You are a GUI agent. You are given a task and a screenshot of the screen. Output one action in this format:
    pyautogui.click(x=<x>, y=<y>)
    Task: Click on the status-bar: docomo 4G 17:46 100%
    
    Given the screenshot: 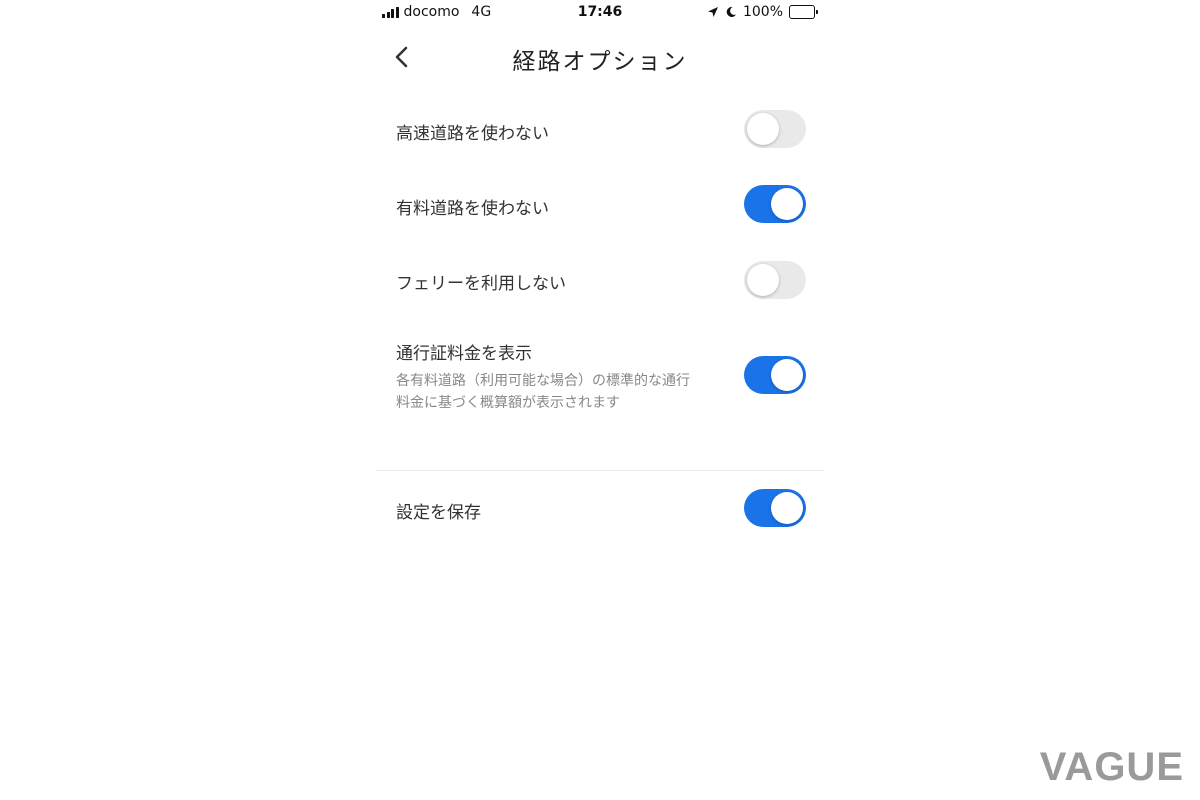 What is the action you would take?
    pyautogui.click(x=600, y=13)
    